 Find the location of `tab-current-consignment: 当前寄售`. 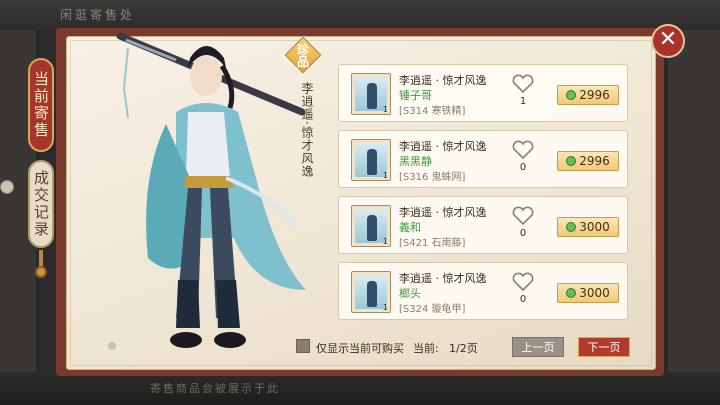

tab-current-consignment: 当前寄售 is located at coordinates (41, 105).